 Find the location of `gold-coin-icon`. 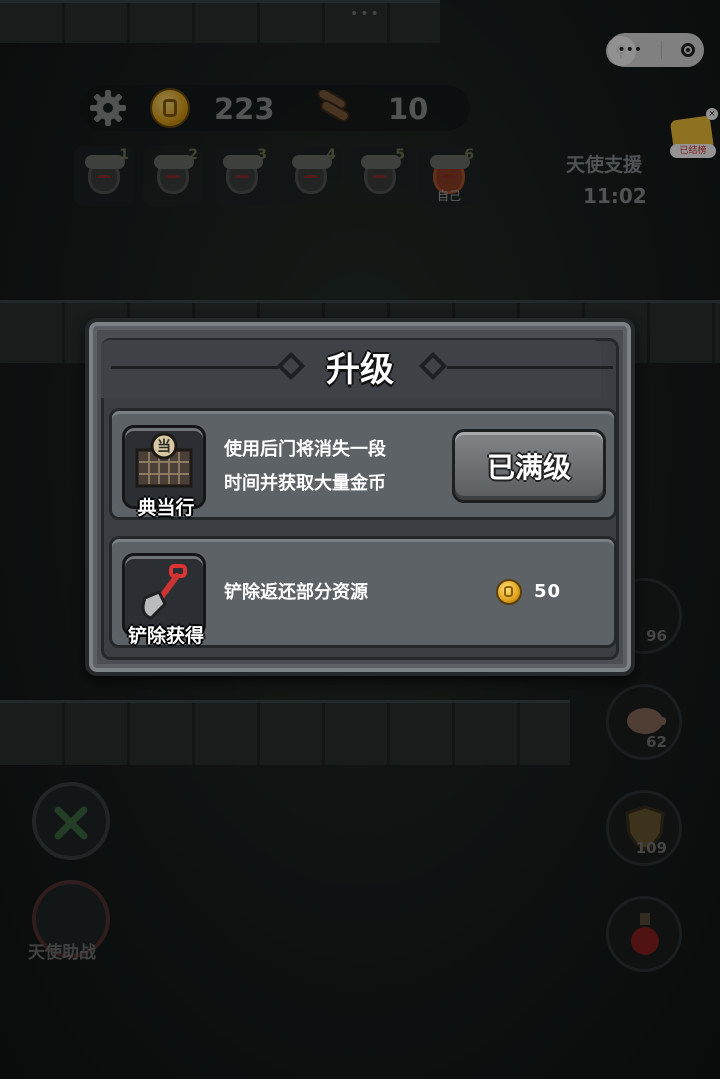

gold-coin-icon is located at coordinates (509, 592).